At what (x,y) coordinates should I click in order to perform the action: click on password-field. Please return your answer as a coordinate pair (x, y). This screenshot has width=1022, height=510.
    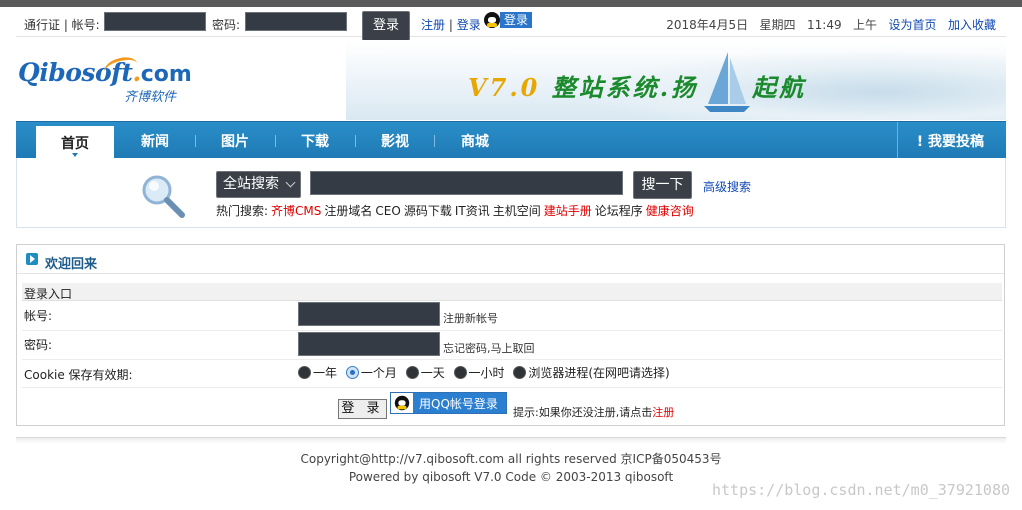
    Looking at the image, I should click on (369, 344).